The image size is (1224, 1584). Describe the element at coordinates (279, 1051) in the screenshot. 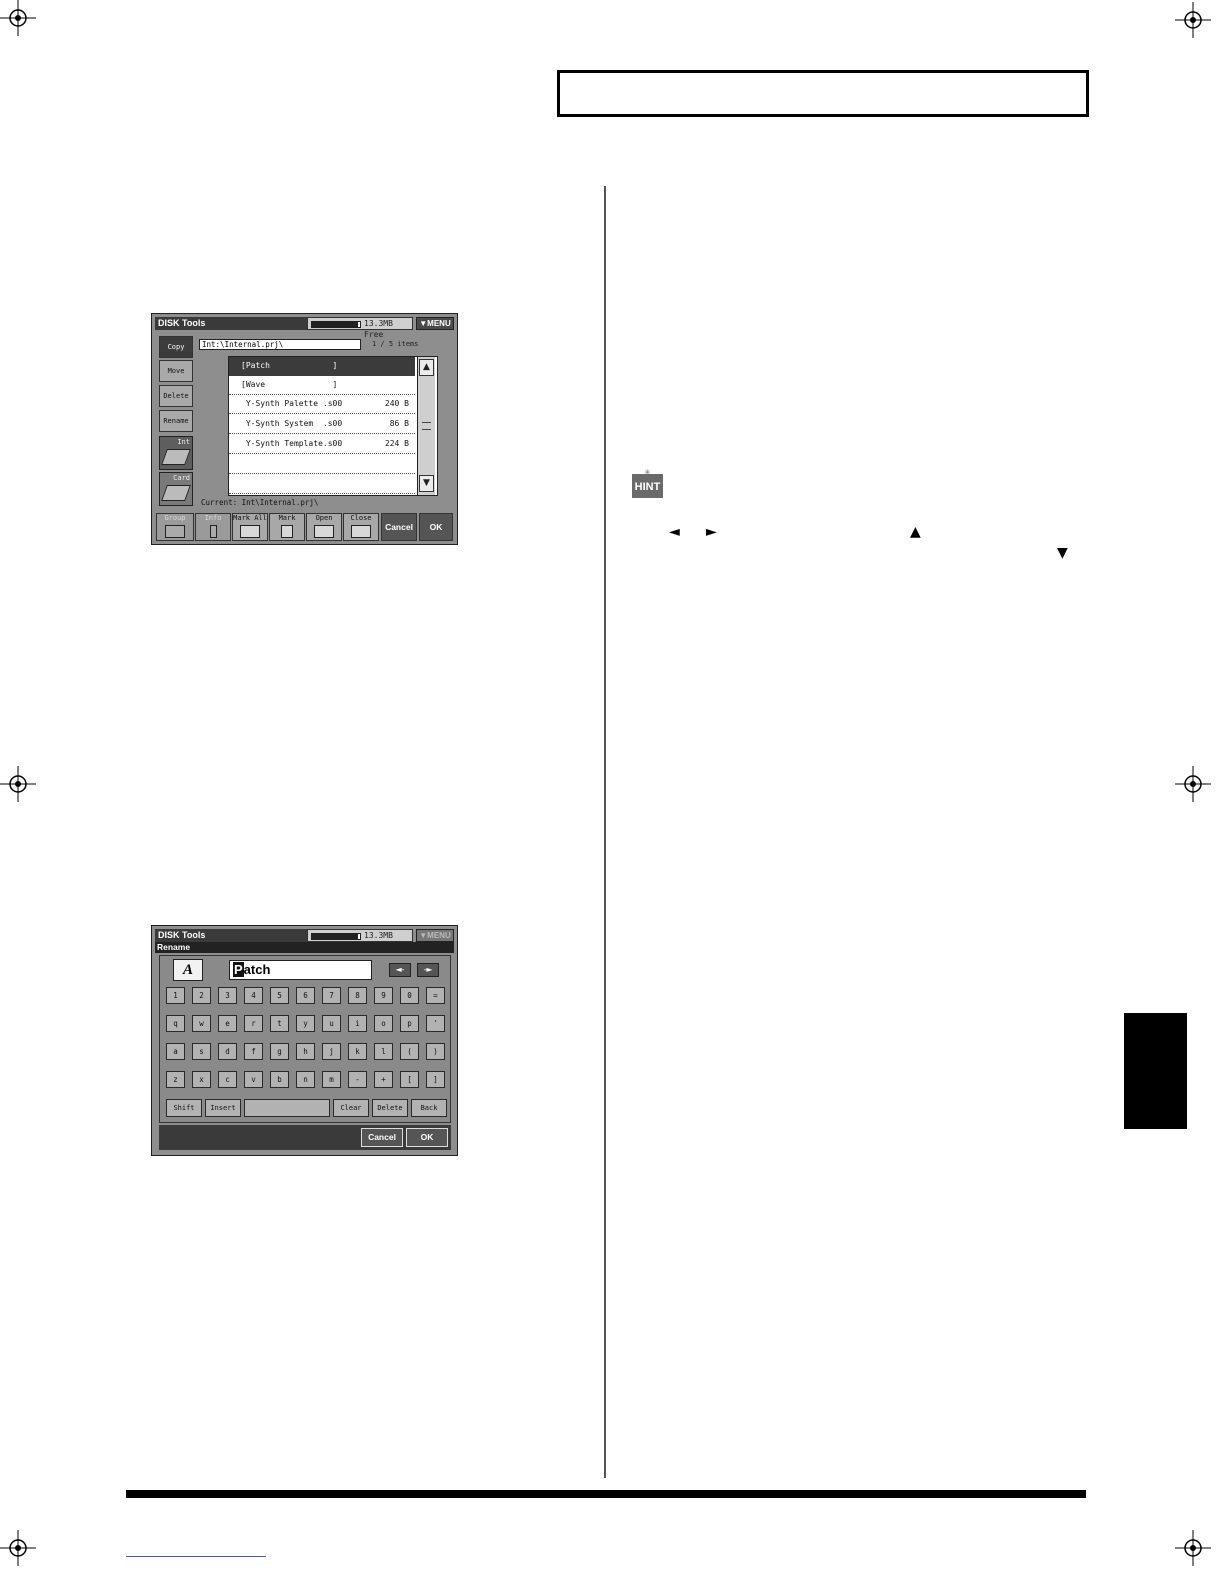

I see `key: g` at that location.